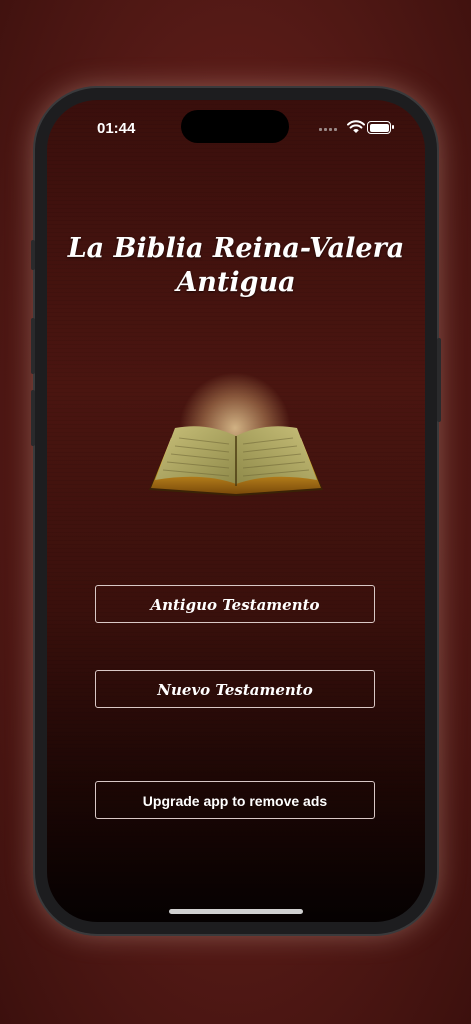 The width and height of the screenshot is (471, 1024). I want to click on status-time: 01:44, so click(116, 128).